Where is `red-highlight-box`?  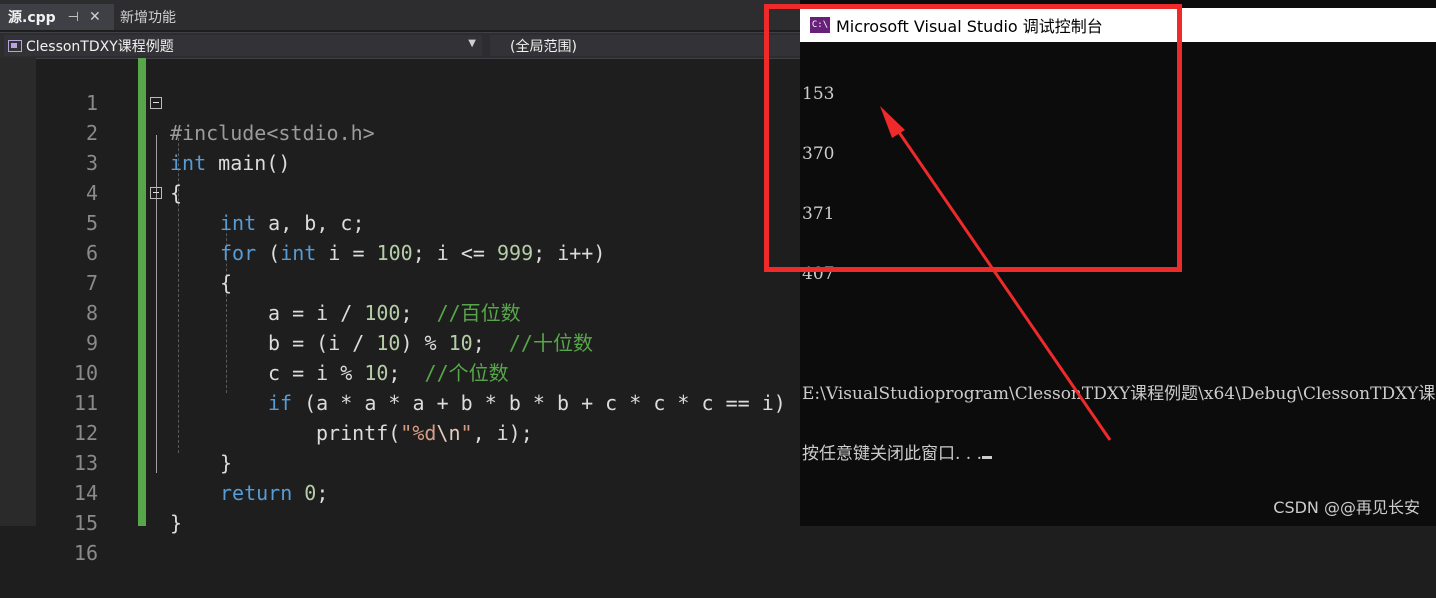
red-highlight-box is located at coordinates (973, 138).